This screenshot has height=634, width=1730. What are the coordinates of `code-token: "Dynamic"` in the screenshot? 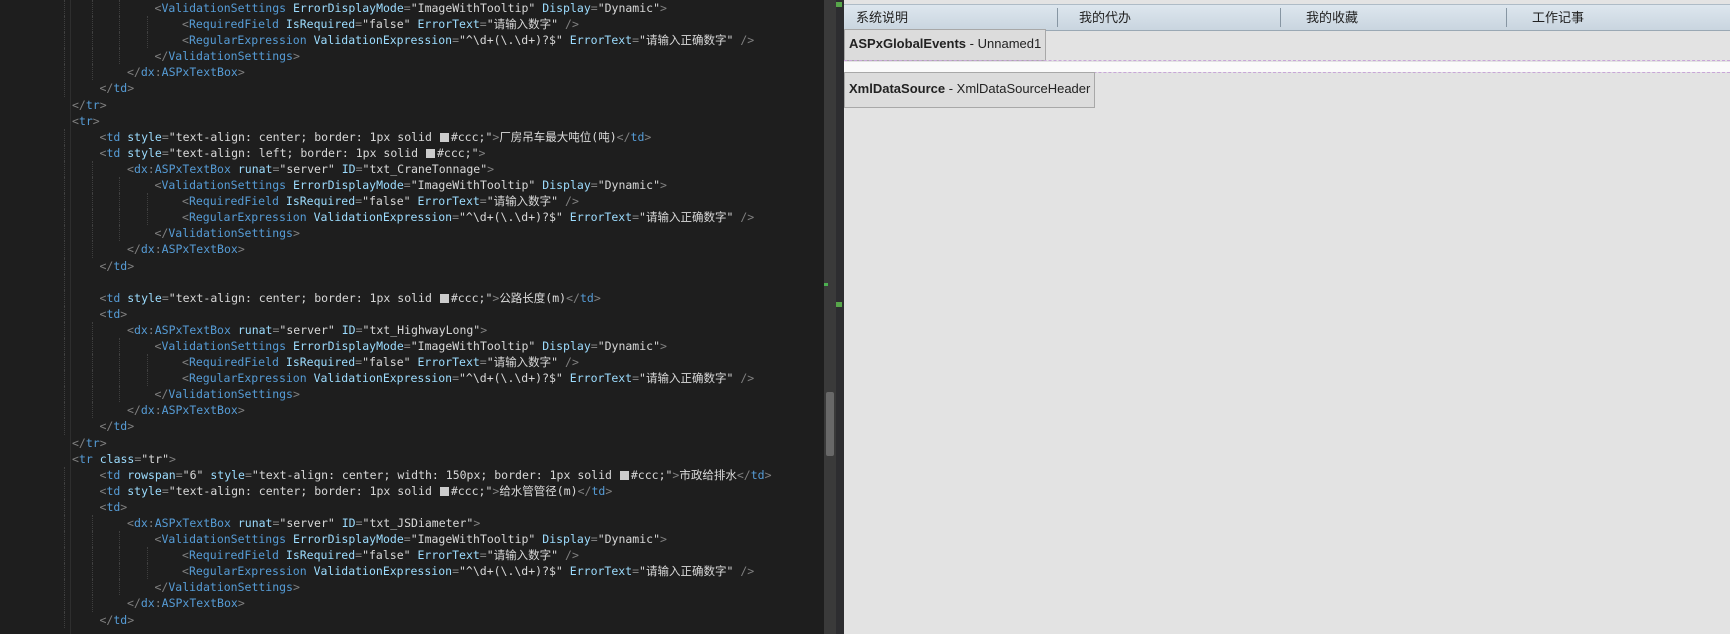 It's located at (628, 345).